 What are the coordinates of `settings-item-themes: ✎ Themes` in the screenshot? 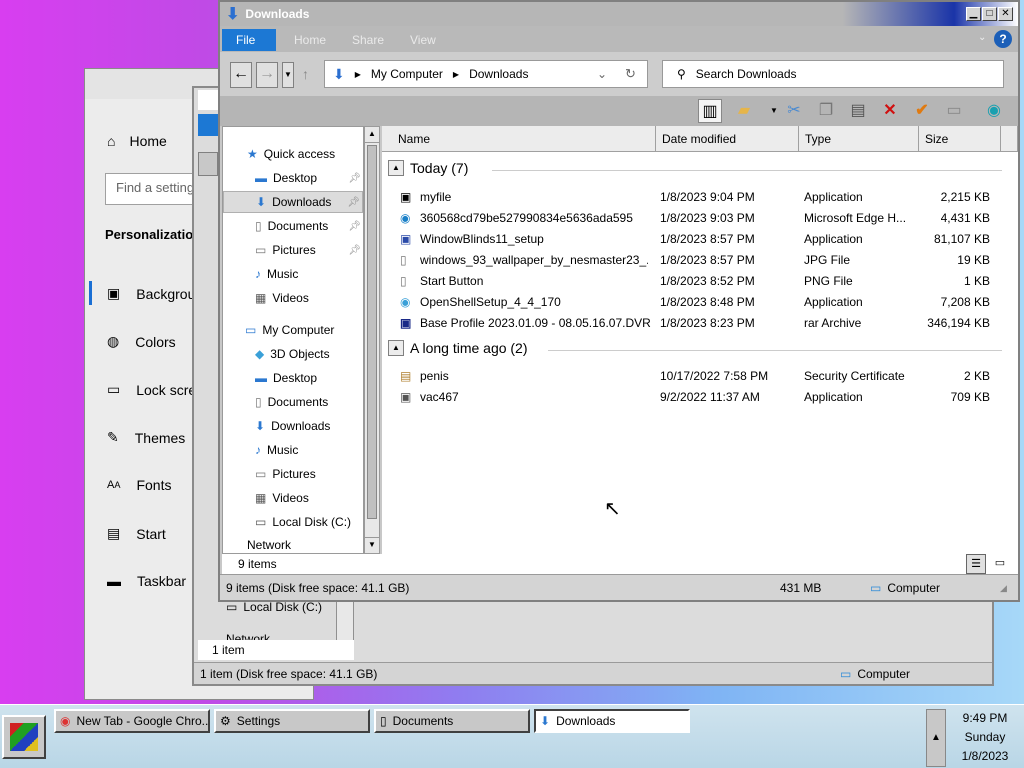 It's located at (146, 437).